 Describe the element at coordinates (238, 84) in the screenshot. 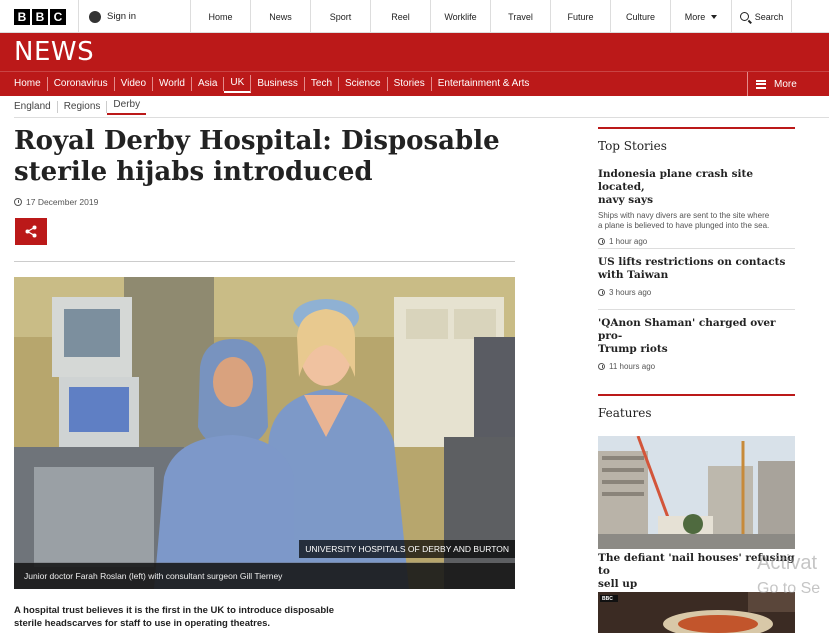

I see `secnav-uk: UK` at that location.